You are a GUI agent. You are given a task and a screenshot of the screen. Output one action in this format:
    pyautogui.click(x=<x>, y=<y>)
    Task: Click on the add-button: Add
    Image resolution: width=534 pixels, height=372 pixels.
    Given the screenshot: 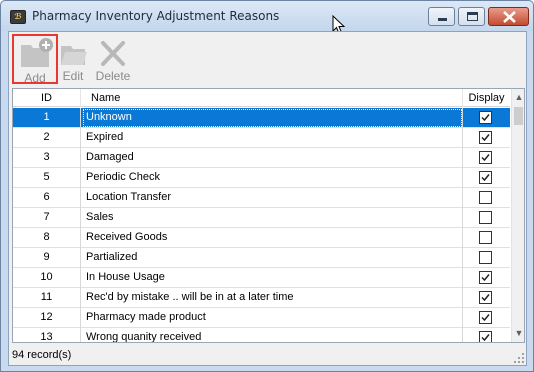 What is the action you would take?
    pyautogui.click(x=35, y=59)
    